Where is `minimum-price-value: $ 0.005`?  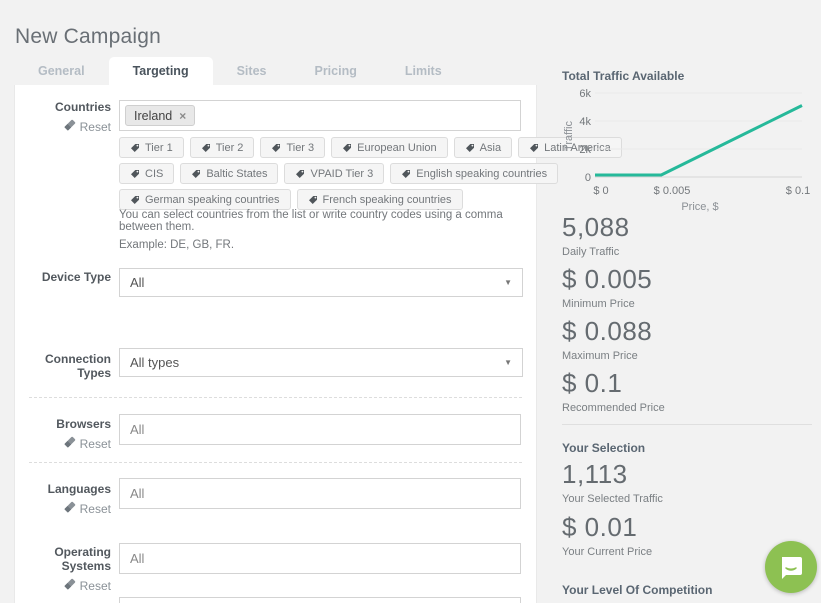 minimum-price-value: $ 0.005 is located at coordinates (607, 279).